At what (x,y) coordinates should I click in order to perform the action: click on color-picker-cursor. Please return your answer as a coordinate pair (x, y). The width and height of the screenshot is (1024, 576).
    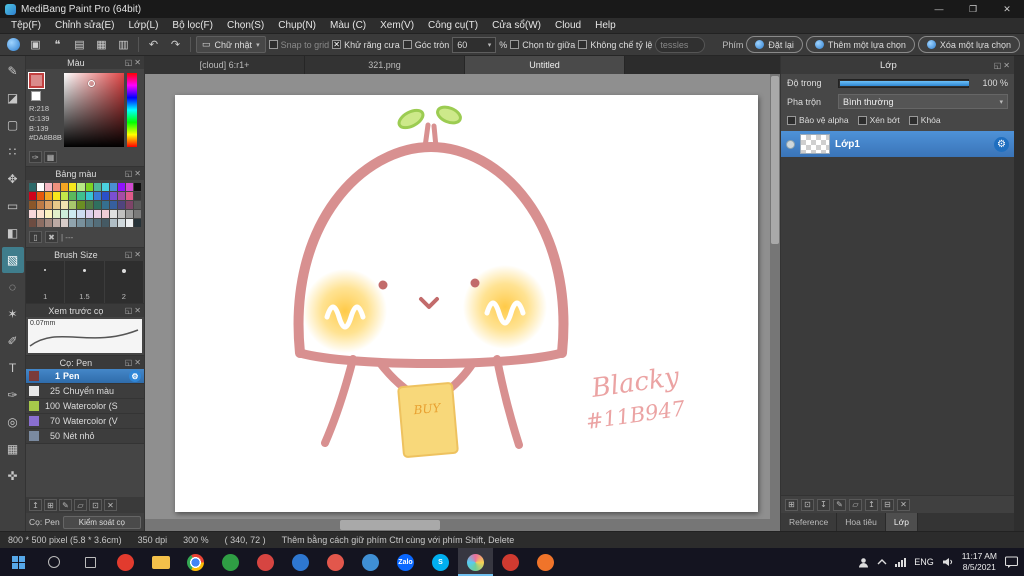
    Looking at the image, I should click on (91, 84).